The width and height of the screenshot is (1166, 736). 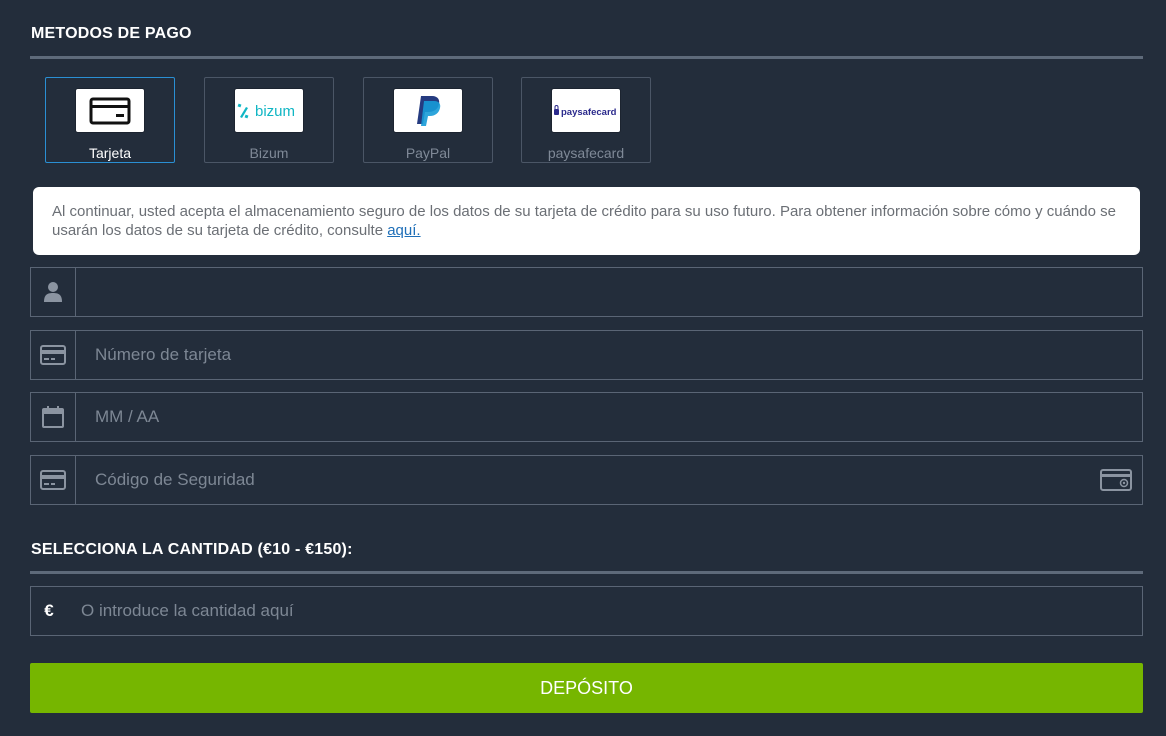 I want to click on paysafecard-logo-text: paysafecard, so click(x=589, y=112).